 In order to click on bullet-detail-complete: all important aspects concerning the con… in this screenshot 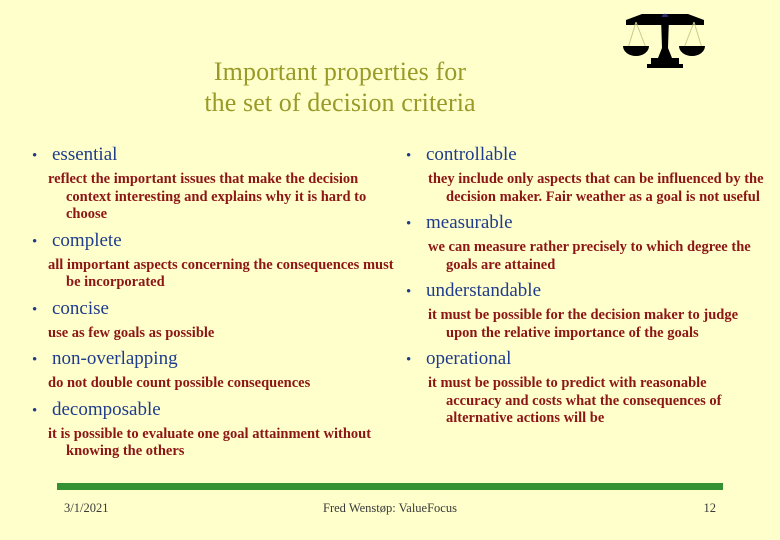, I will do `click(221, 273)`.